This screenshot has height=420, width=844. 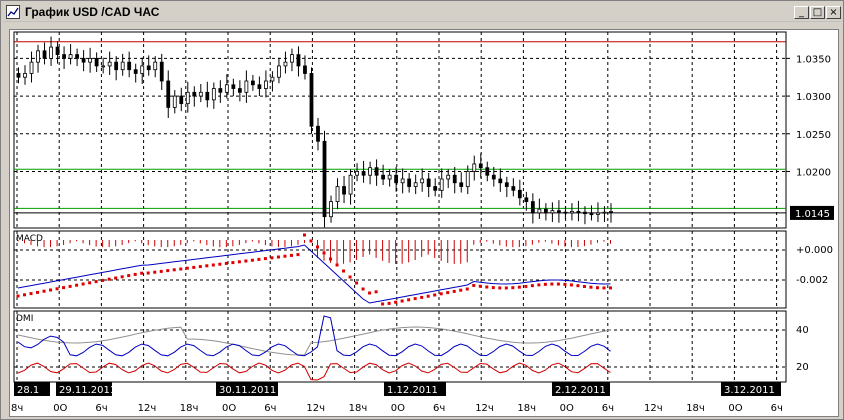 I want to click on maximize-button: □, so click(x=817, y=12).